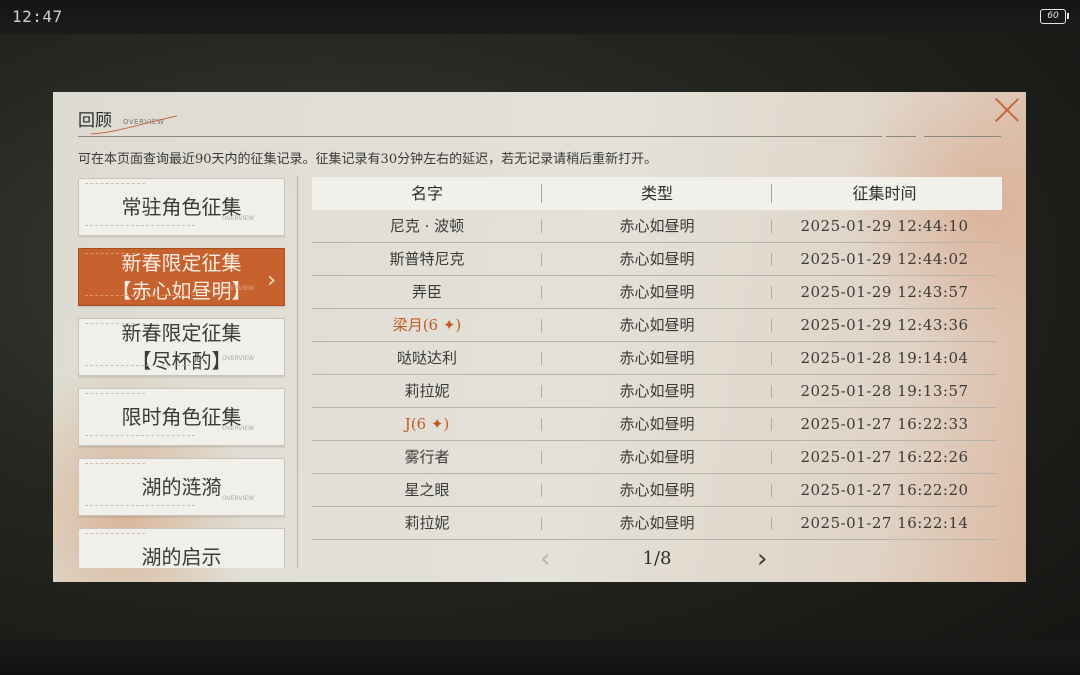 The width and height of the screenshot is (1080, 675). What do you see at coordinates (427, 490) in the screenshot?
I see `cell-name: 星之眼` at bounding box center [427, 490].